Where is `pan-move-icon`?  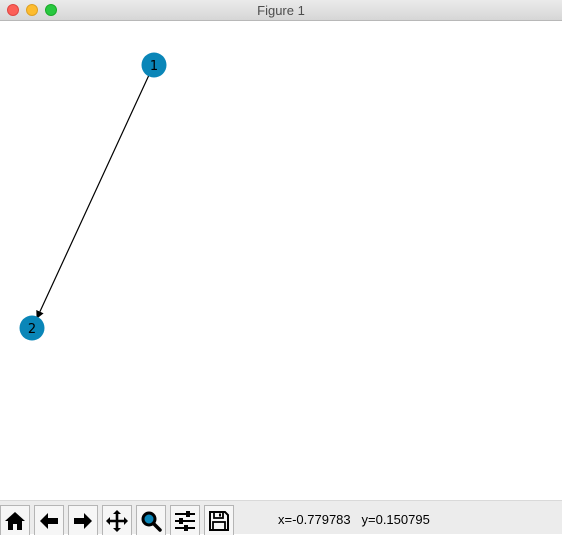
pan-move-icon is located at coordinates (117, 520).